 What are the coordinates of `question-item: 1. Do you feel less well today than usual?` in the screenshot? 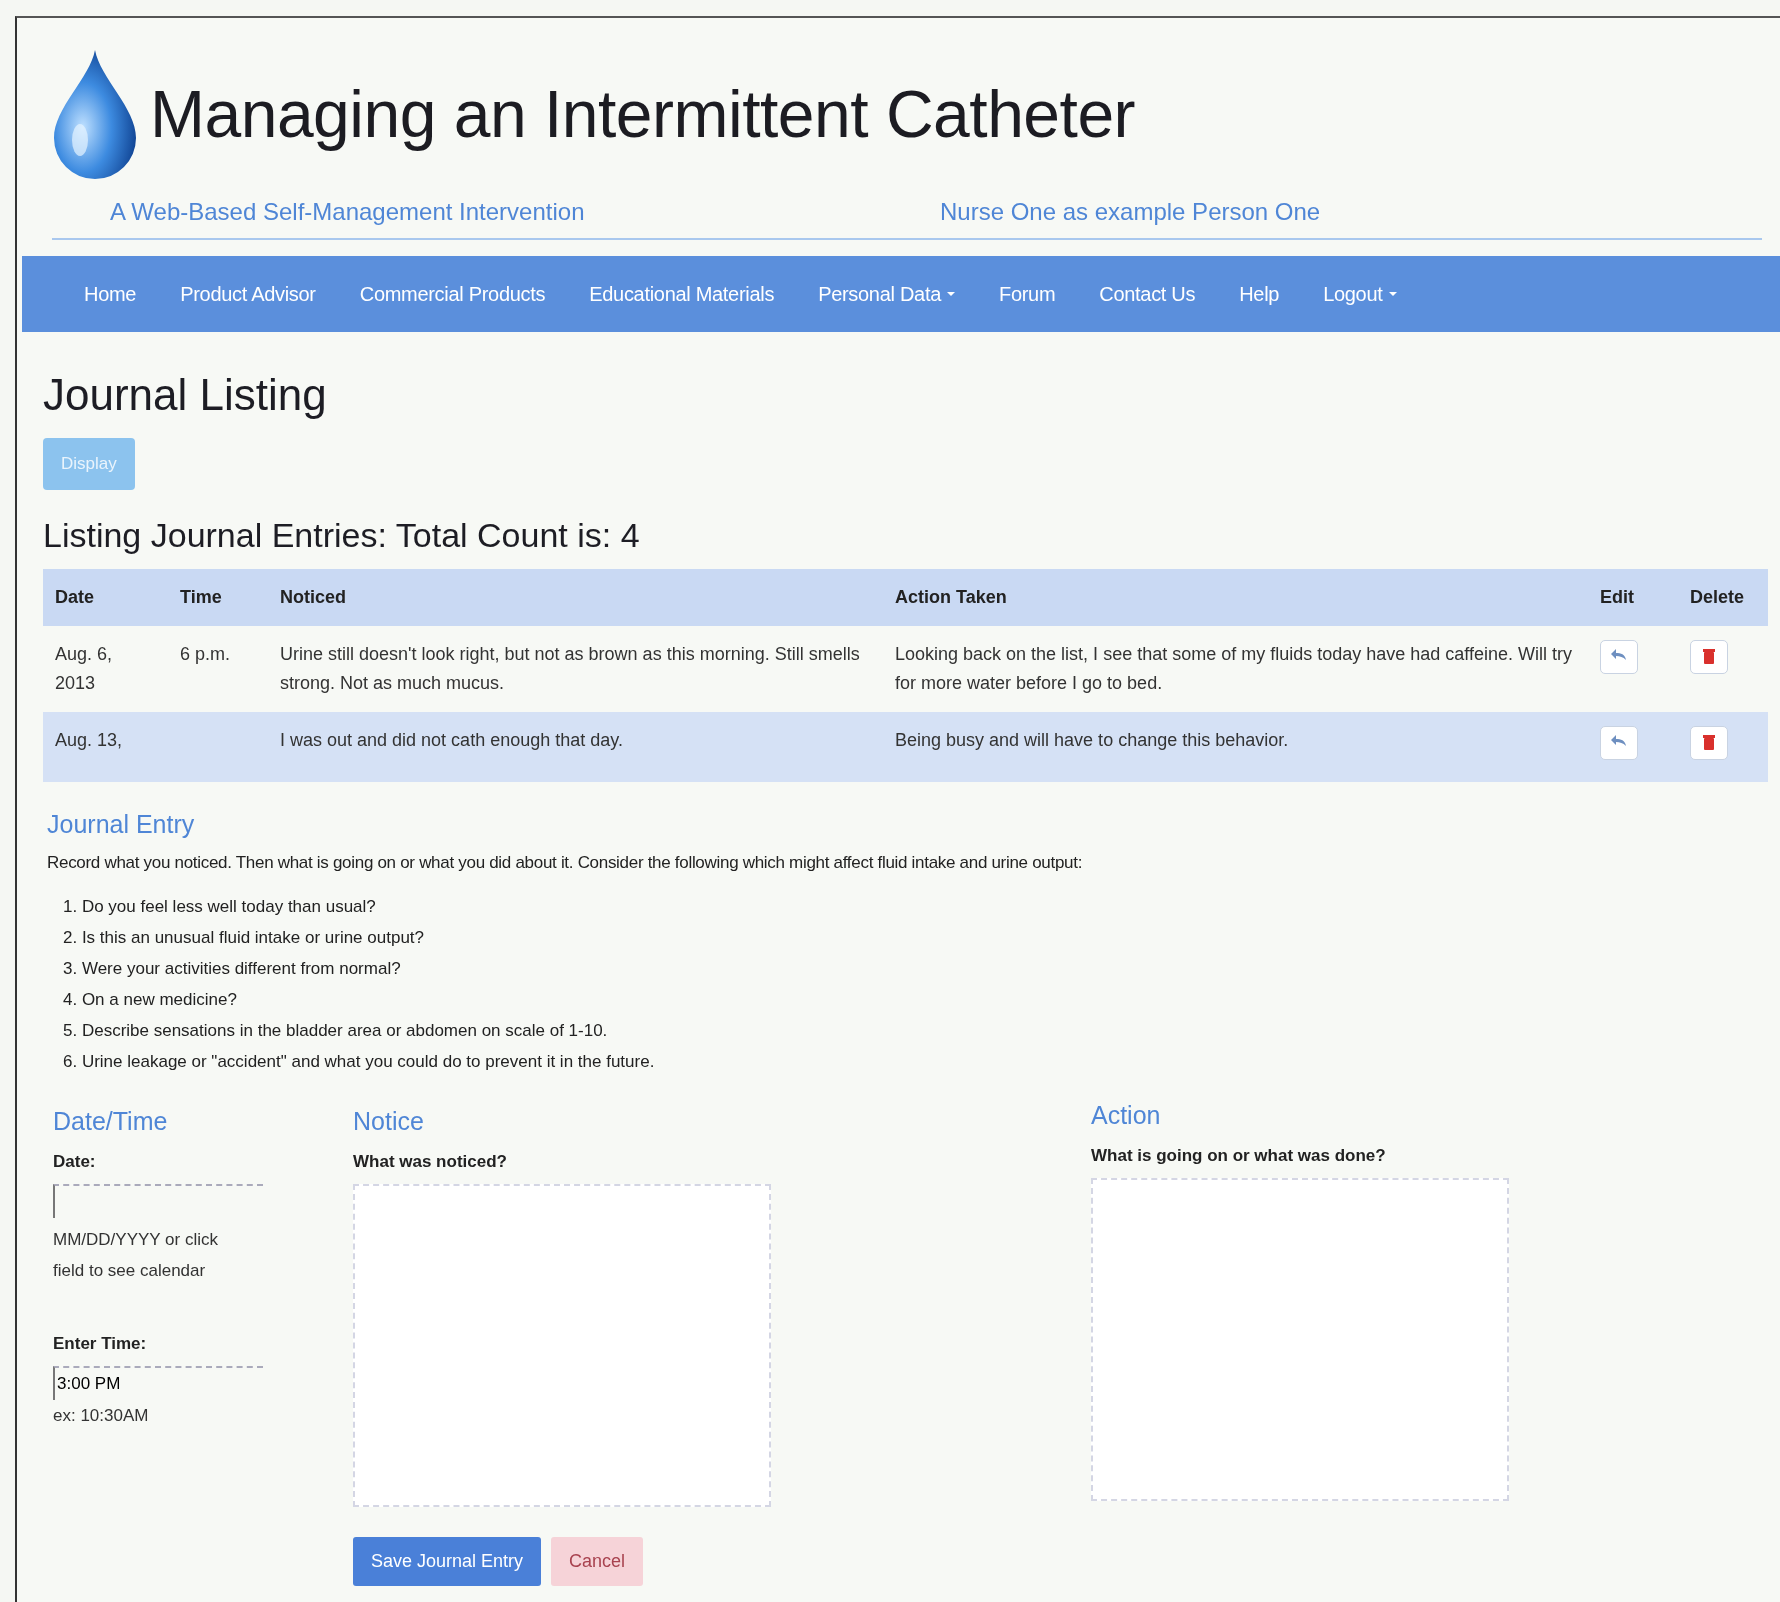 It's located at (220, 907).